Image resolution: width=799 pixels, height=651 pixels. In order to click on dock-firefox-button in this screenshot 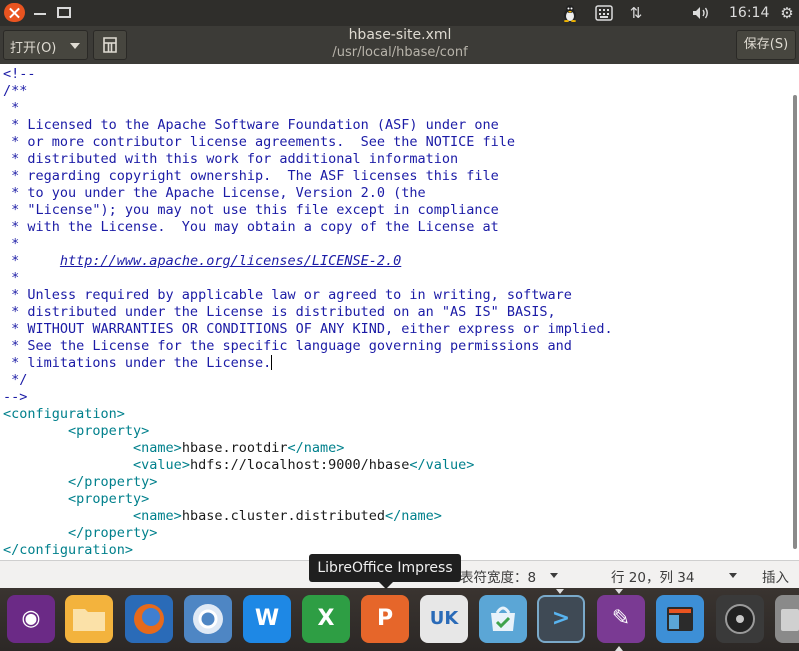, I will do `click(149, 619)`.